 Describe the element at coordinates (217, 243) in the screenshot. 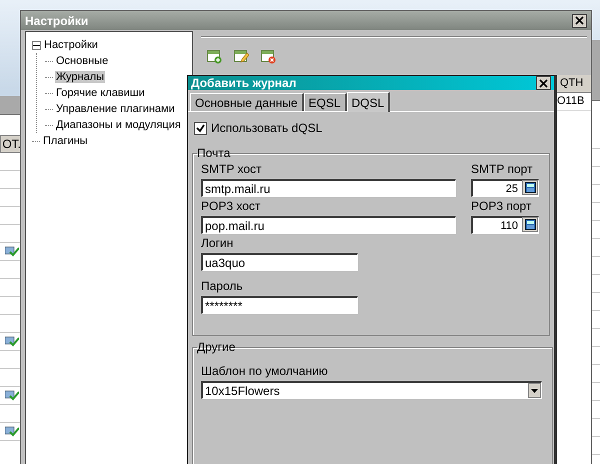

I see `field-label: Логин` at that location.